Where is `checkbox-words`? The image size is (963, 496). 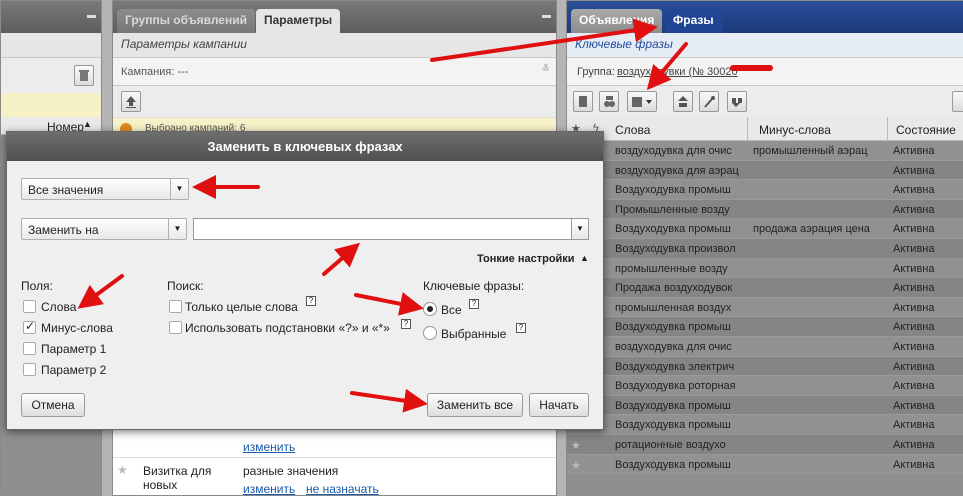 checkbox-words is located at coordinates (29, 306).